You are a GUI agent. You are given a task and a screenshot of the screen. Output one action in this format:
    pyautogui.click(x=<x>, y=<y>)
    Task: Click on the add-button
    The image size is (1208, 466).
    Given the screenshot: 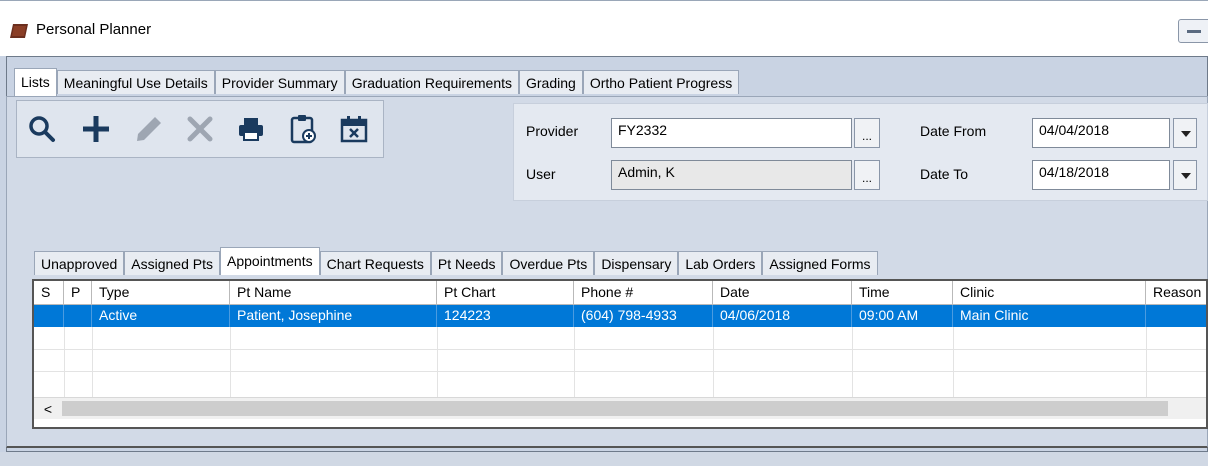 What is the action you would take?
    pyautogui.click(x=96, y=129)
    